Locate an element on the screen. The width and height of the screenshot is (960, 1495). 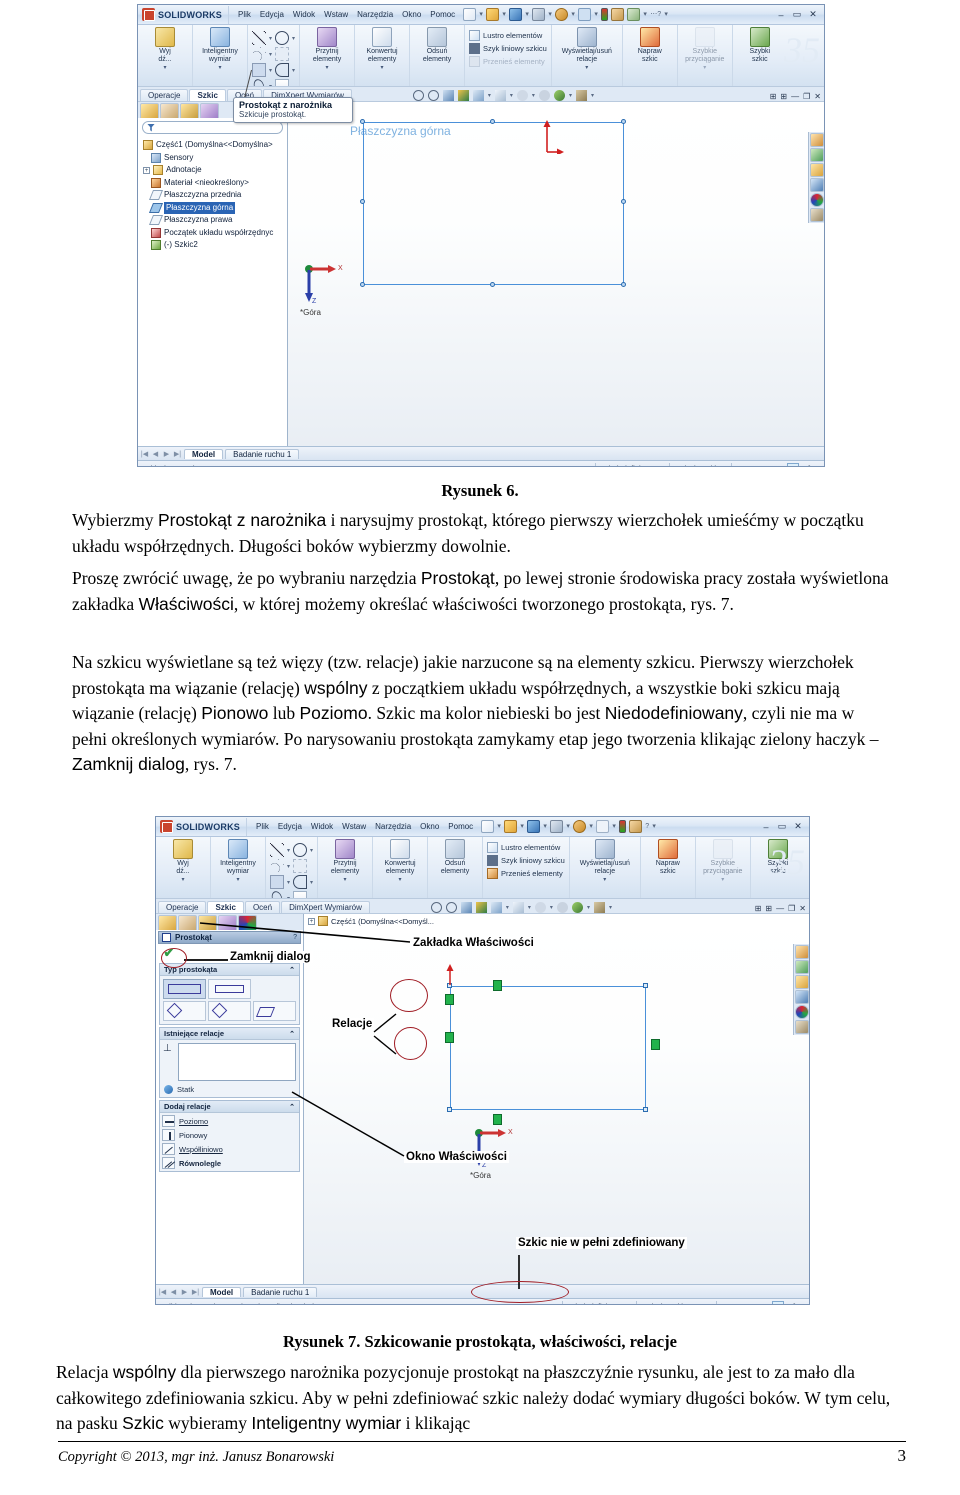
menu-item-narzedzia: Narzędzia is located at coordinates (393, 826).